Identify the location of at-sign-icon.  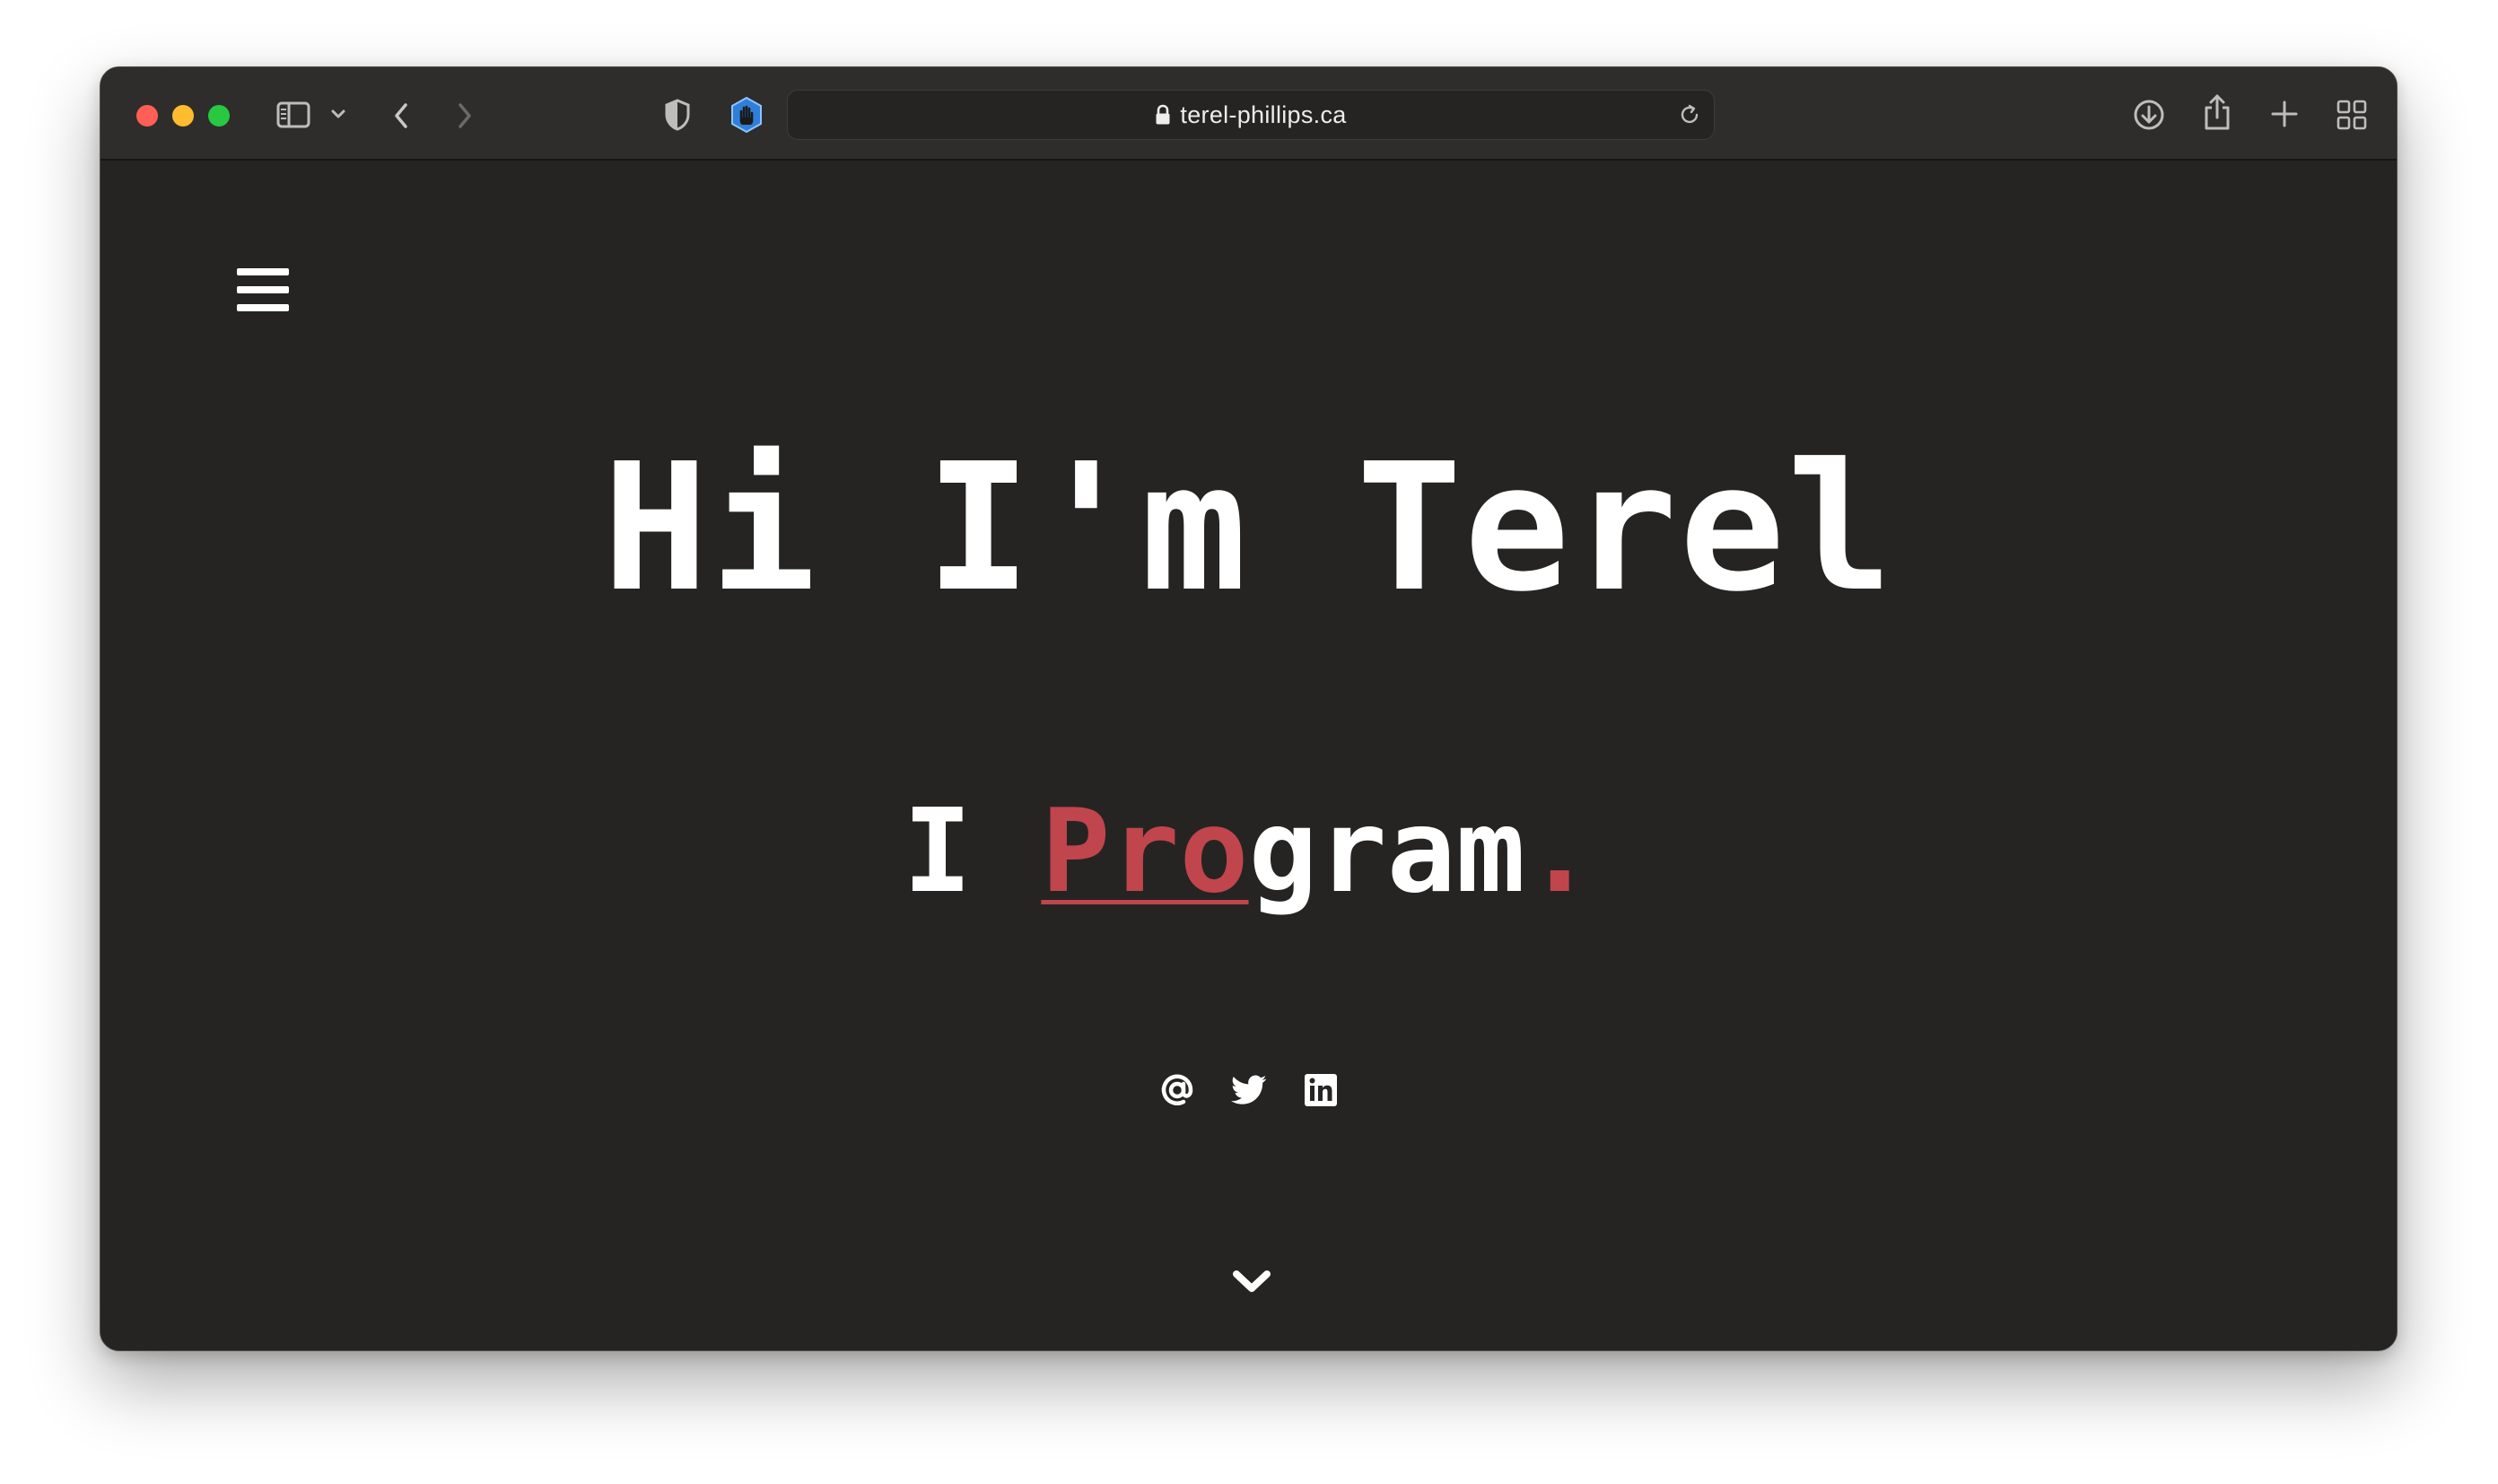
(1177, 1090).